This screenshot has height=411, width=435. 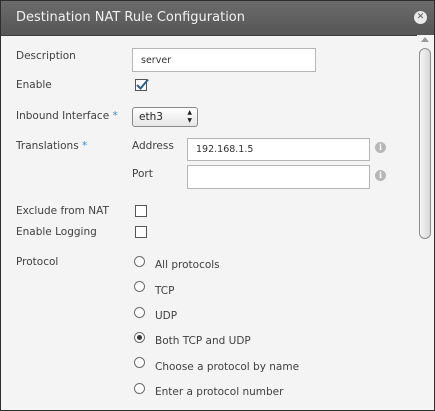 I want to click on protocol-radio-udp, so click(x=139, y=312).